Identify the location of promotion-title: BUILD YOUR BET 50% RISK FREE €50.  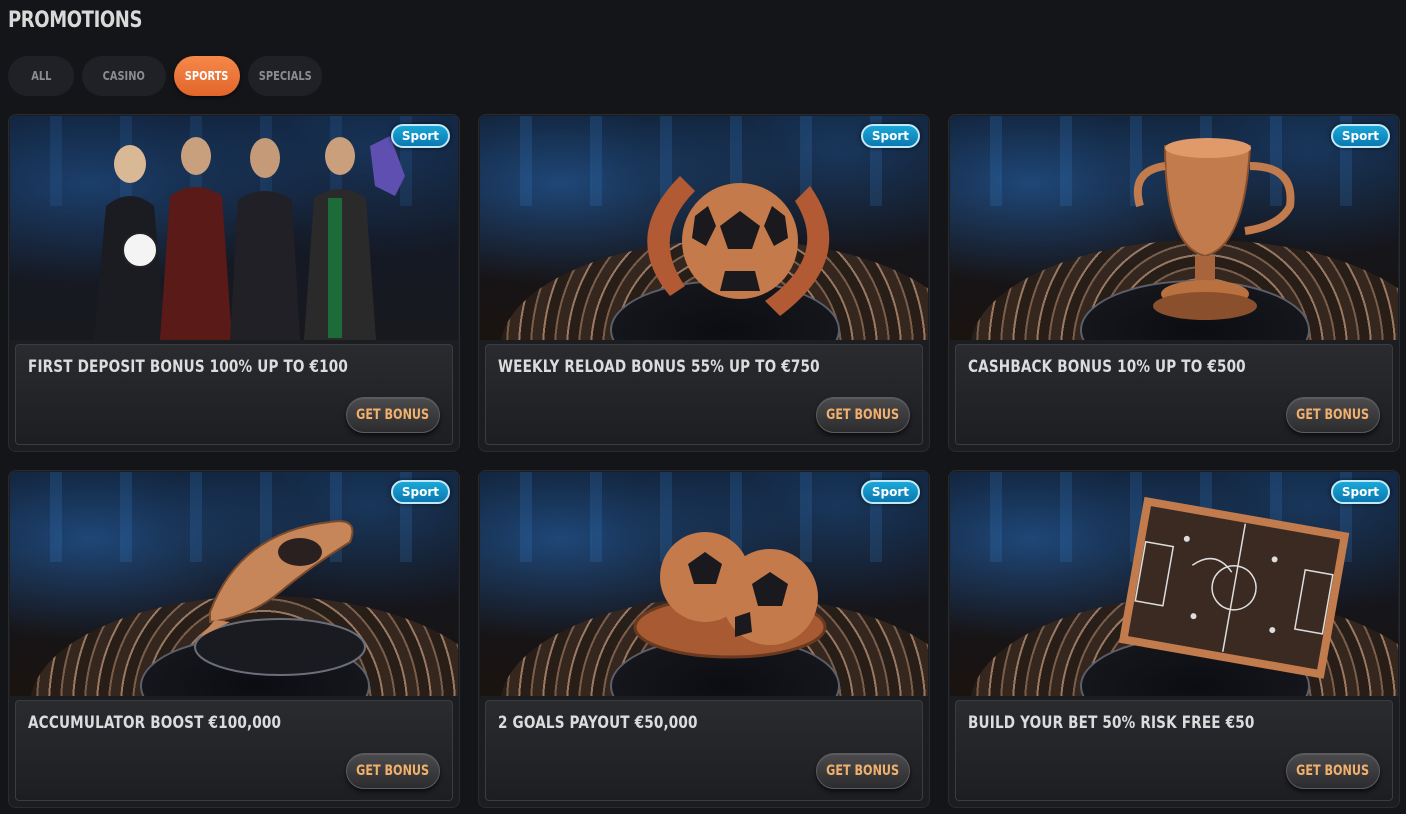
(1111, 723).